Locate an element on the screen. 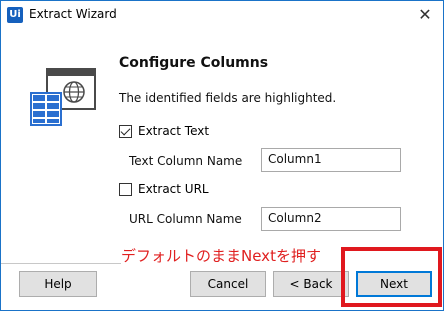  extract-text-label: Extract Text is located at coordinates (174, 131).